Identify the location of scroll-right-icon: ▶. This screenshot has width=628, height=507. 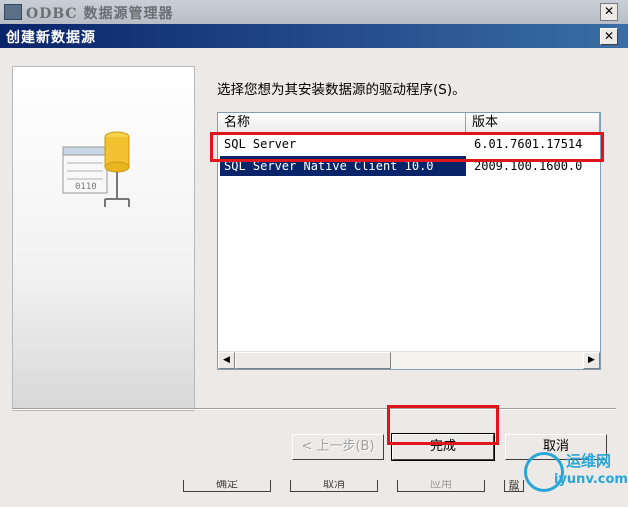
(591, 360).